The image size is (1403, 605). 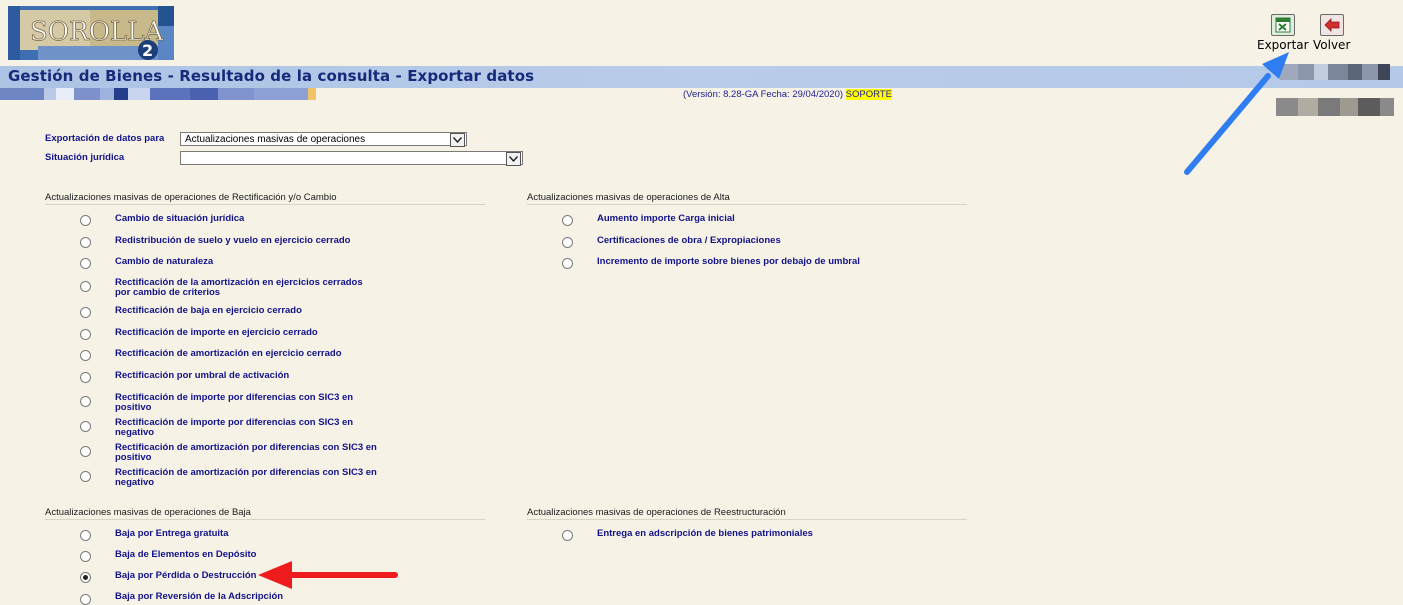 What do you see at coordinates (247, 534) in the screenshot?
I see `option-label: Baja por Entrega gratuita` at bounding box center [247, 534].